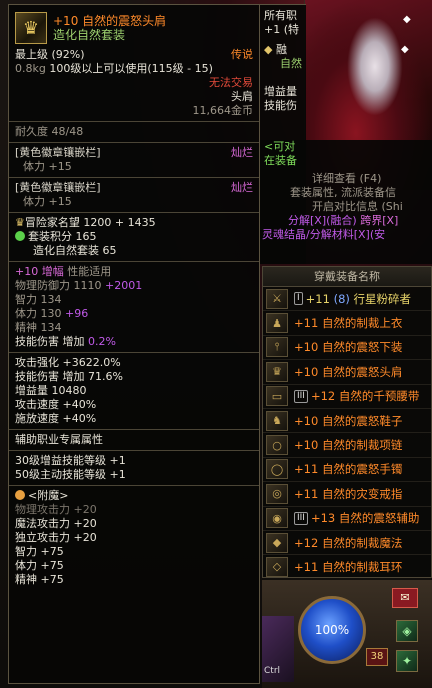  I want to click on amplify-note: 性能适用, so click(89, 271).